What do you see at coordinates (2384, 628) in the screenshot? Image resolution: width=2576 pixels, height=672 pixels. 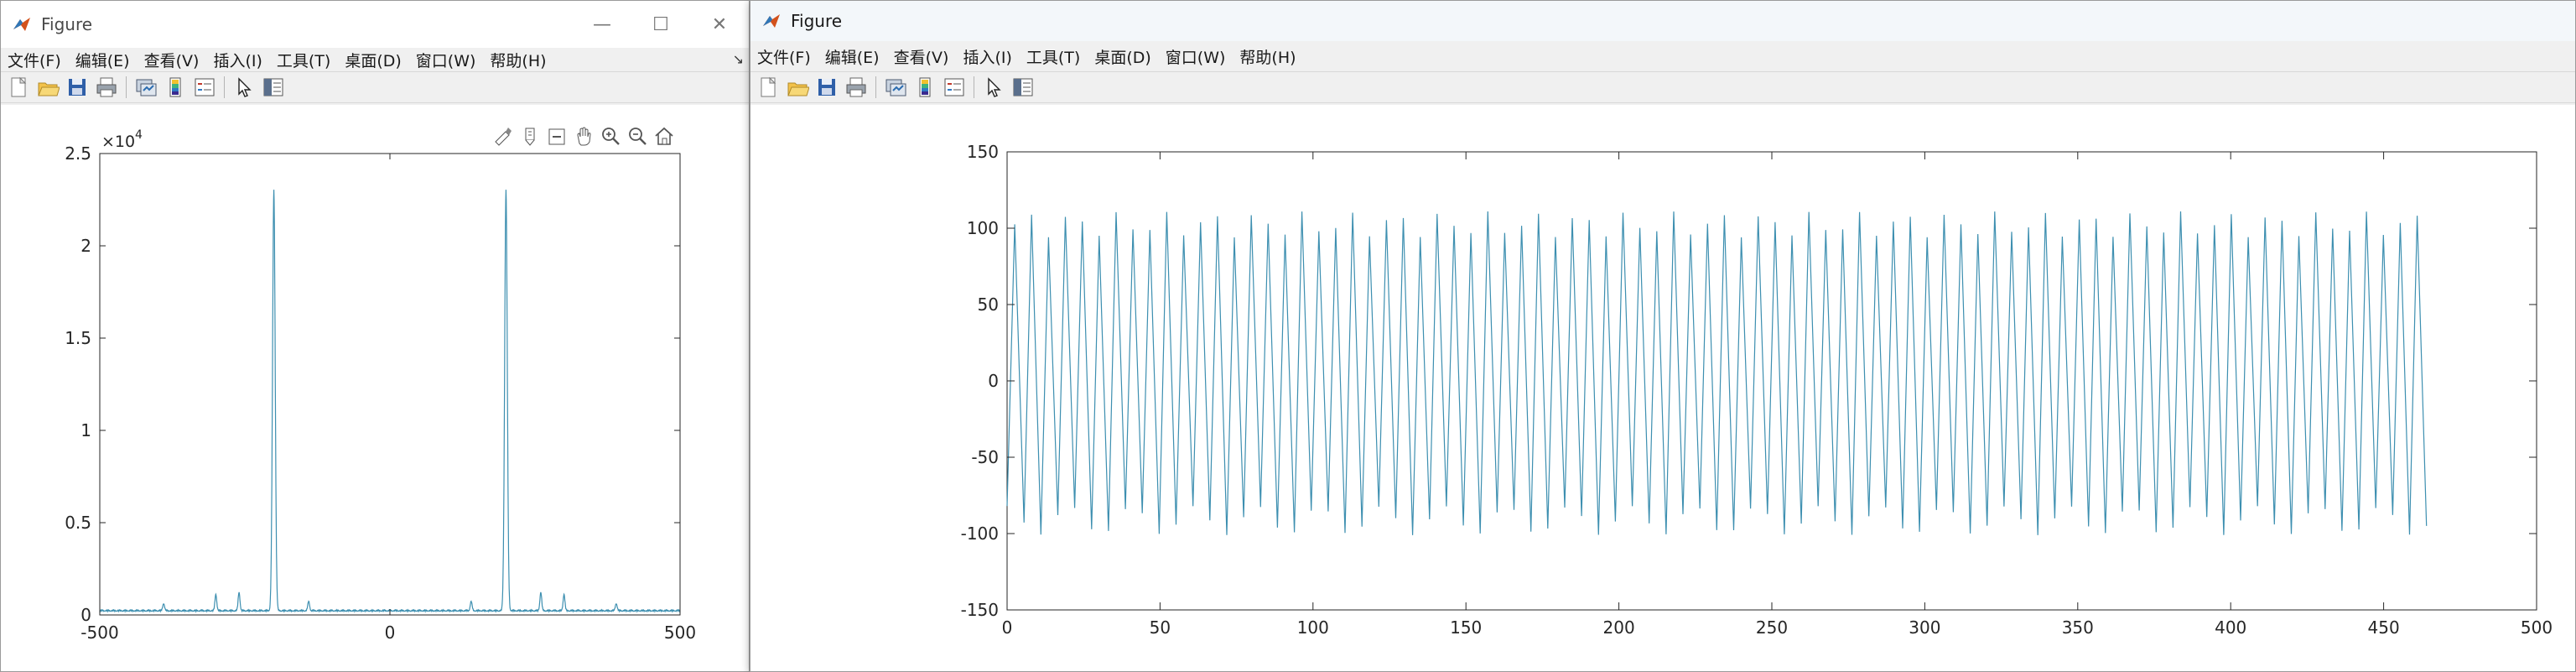 I see `x-tick-label: 450` at bounding box center [2384, 628].